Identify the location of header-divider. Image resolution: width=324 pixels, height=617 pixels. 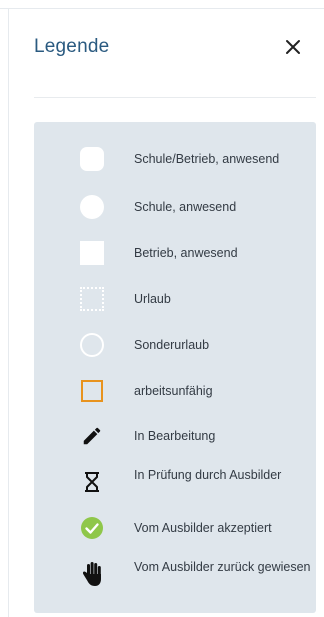
(175, 97).